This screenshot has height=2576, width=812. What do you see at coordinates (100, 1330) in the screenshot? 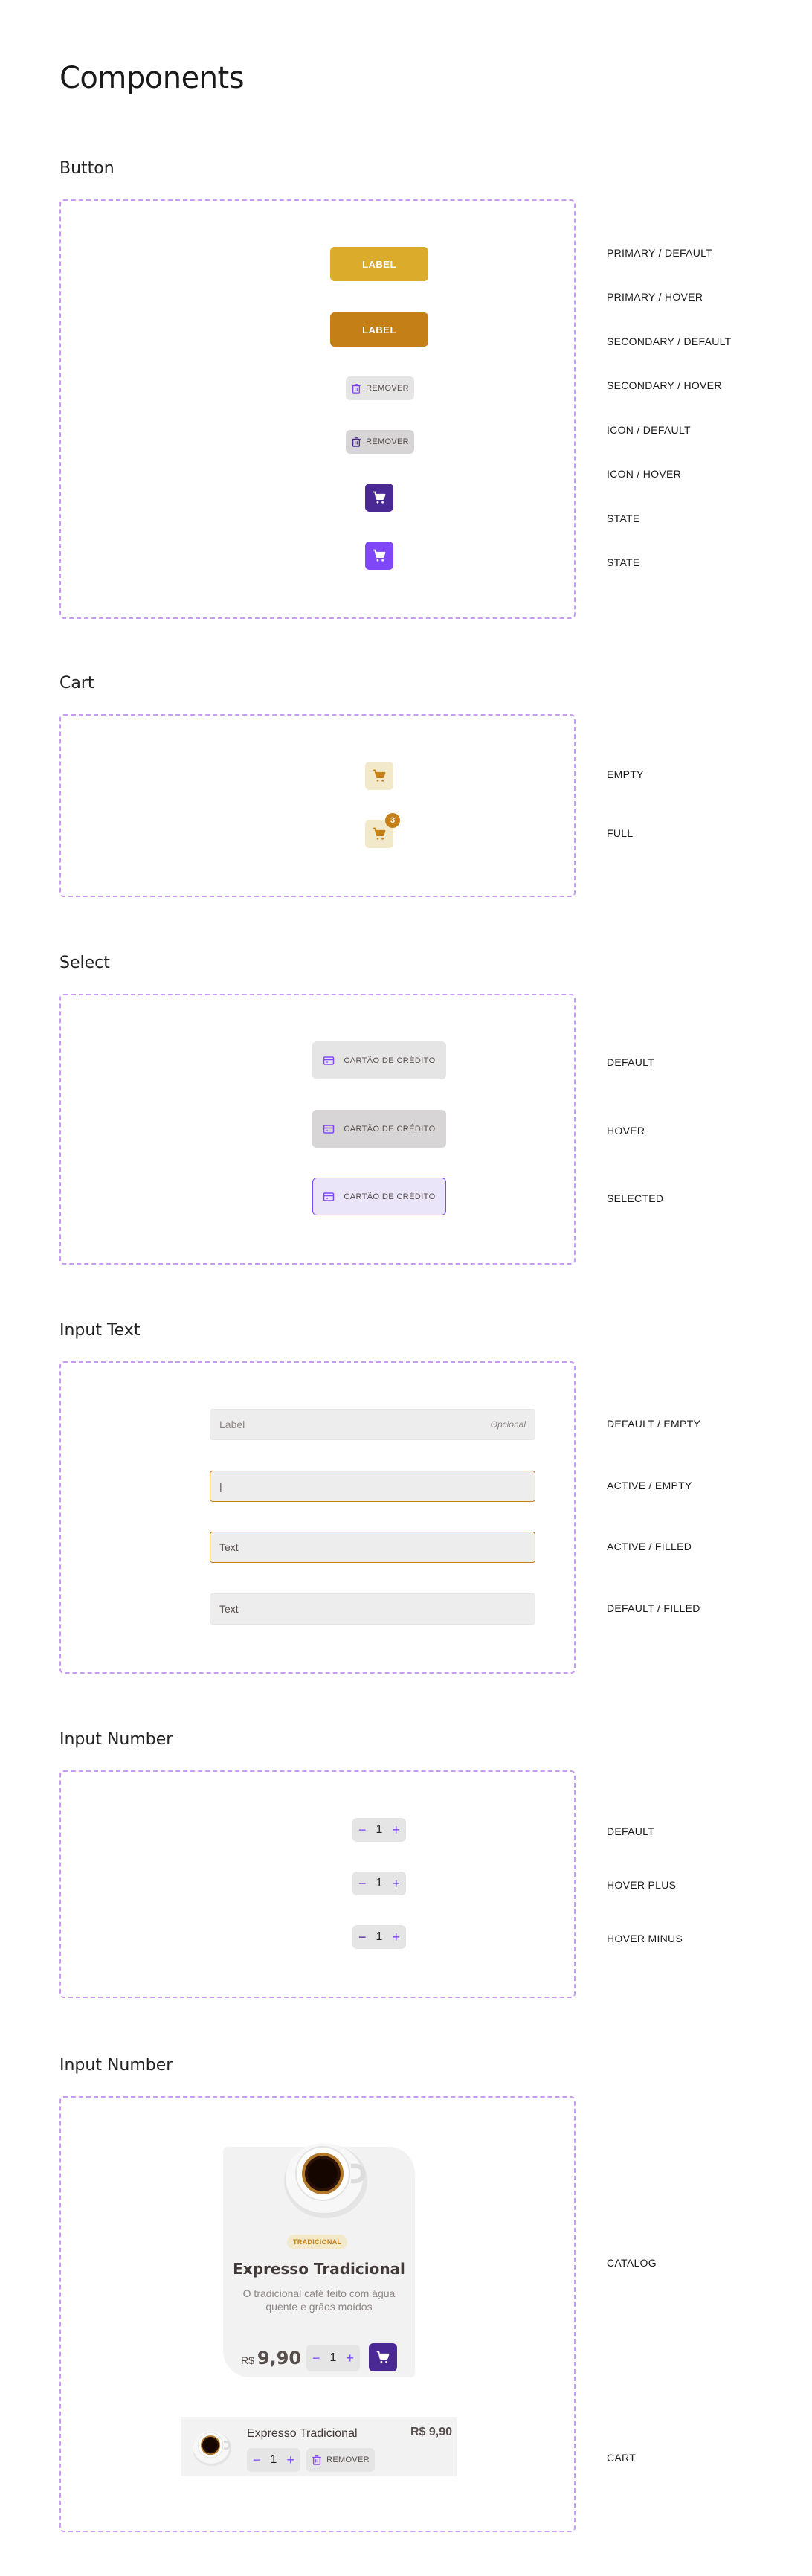
I see `section-title-input-text: Input Text` at bounding box center [100, 1330].